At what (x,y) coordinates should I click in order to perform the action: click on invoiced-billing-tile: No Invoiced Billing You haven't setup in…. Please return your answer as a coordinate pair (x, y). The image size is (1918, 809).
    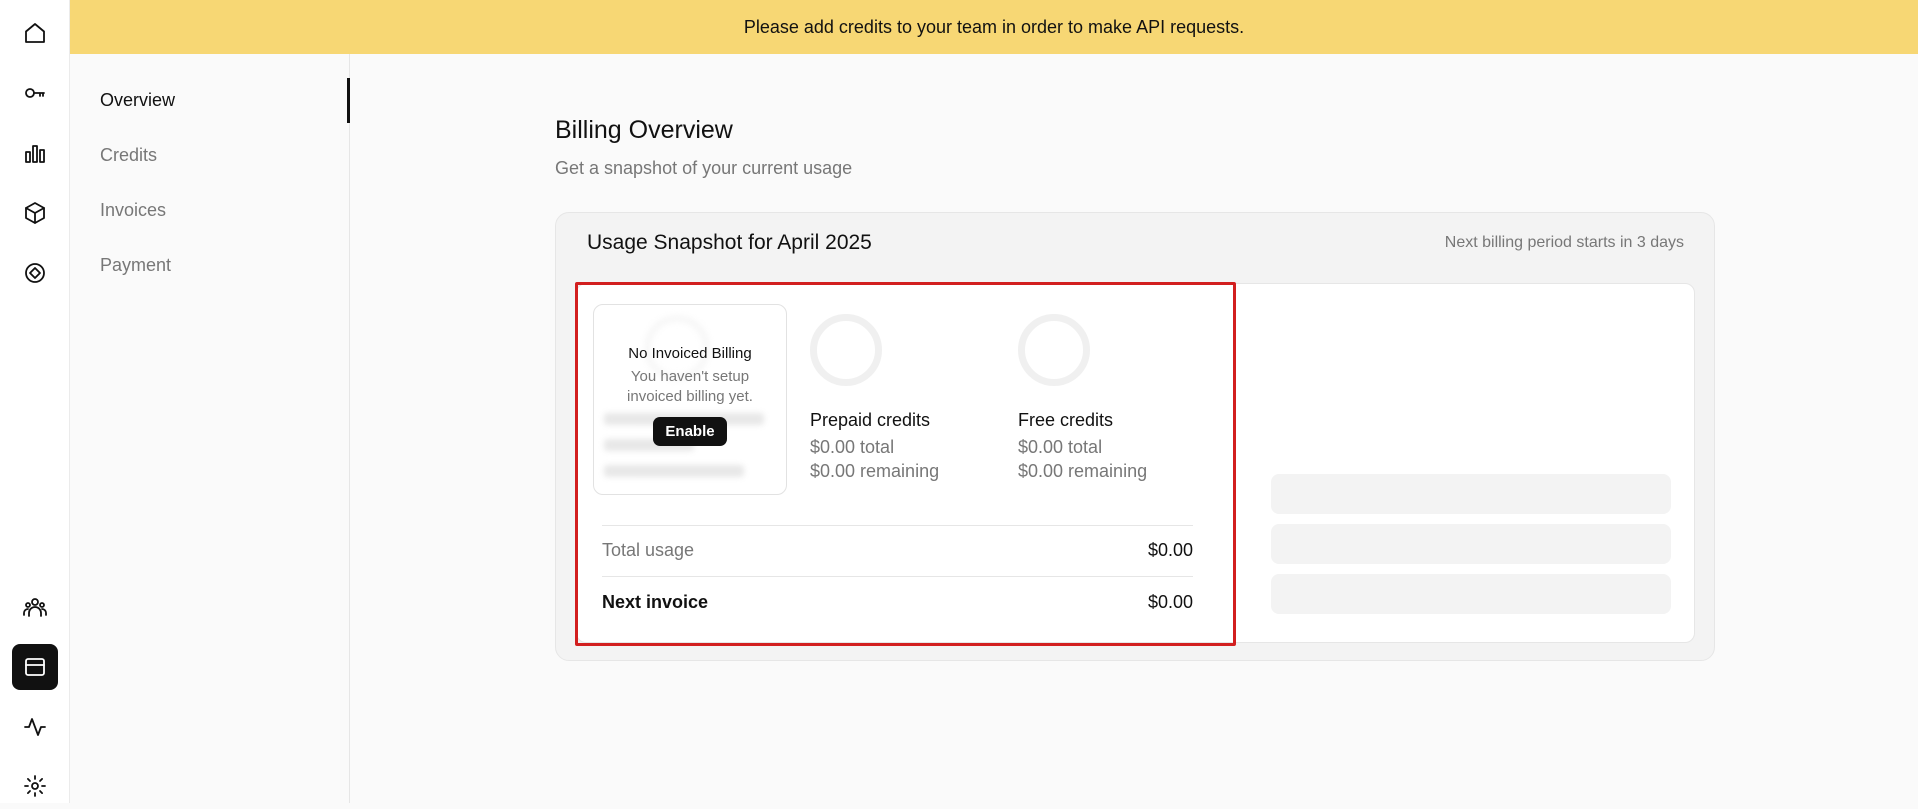
    Looking at the image, I should click on (690, 399).